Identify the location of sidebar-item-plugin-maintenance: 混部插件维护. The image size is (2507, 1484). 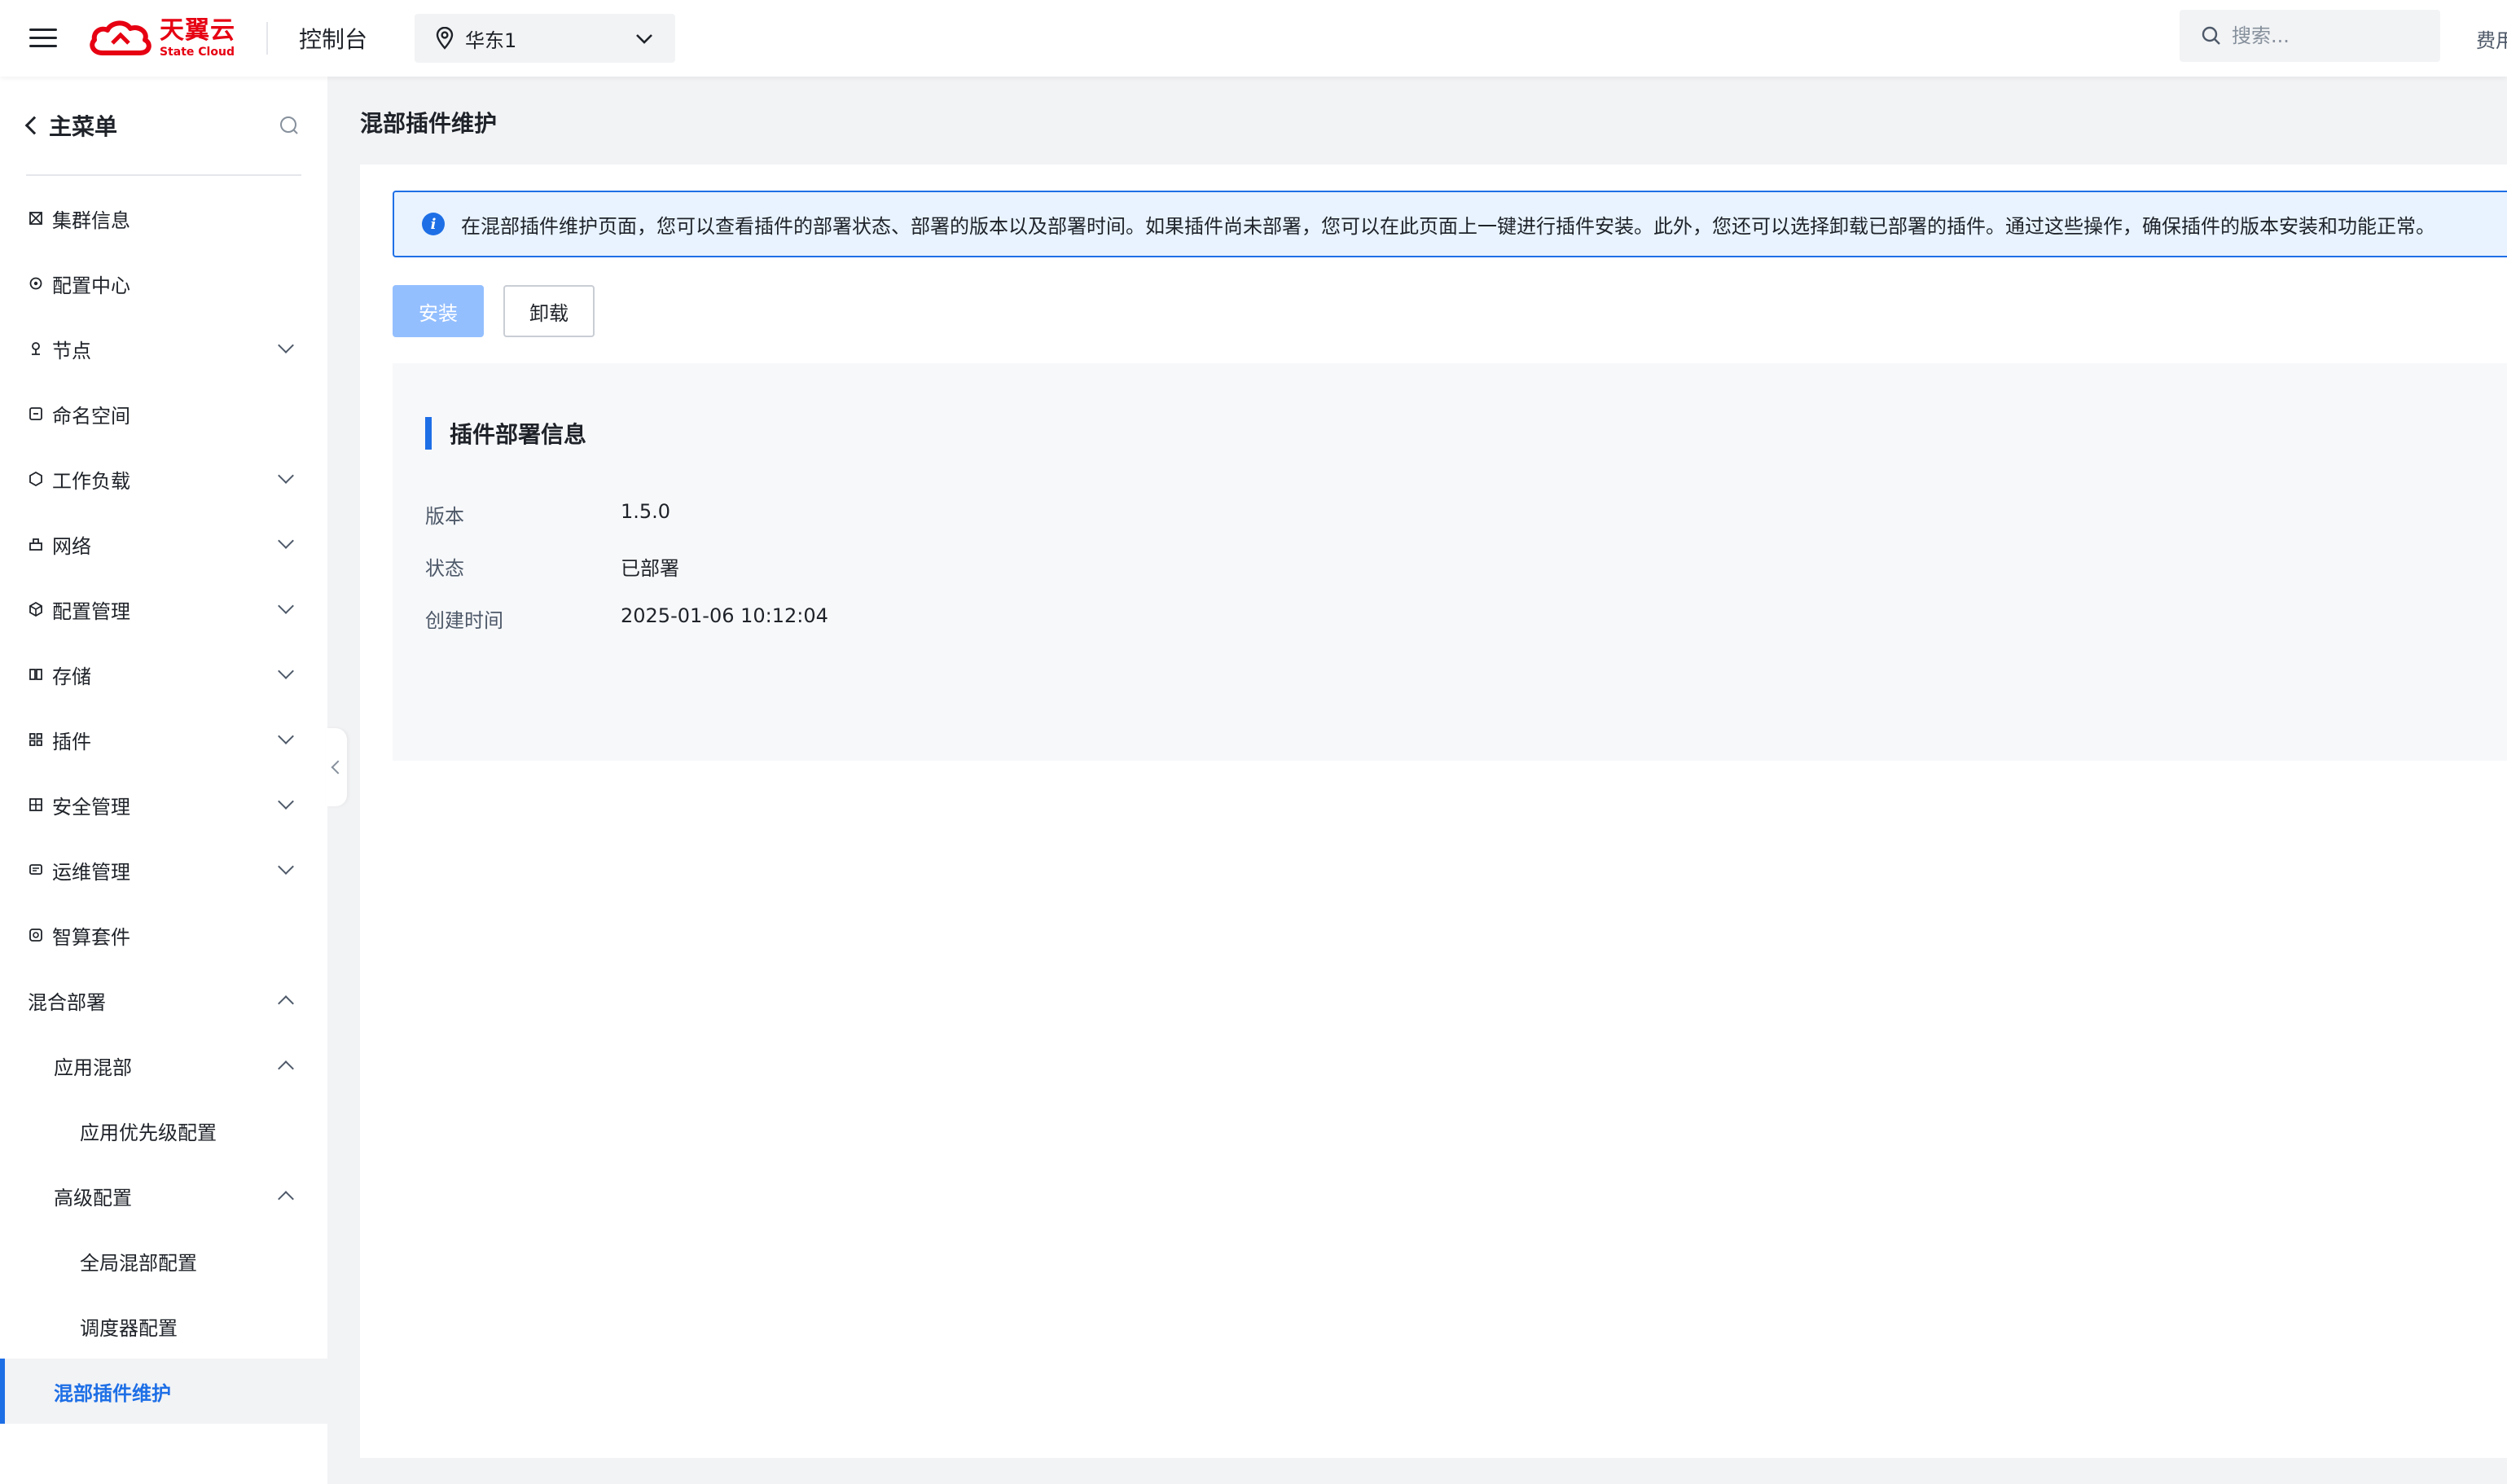
(163, 1391).